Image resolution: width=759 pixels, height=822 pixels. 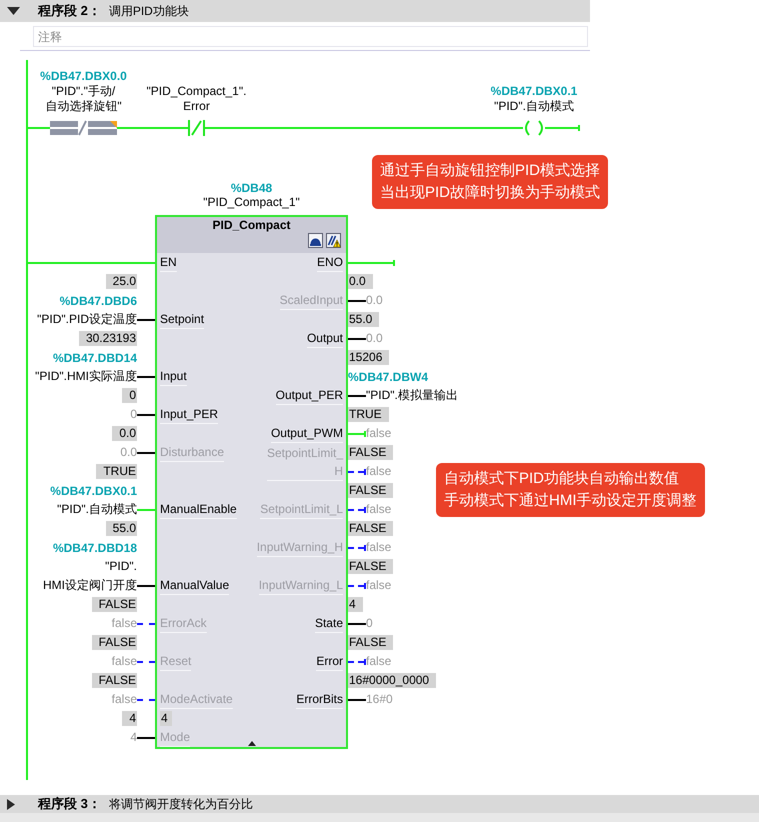 I want to click on operand-name: "PID"."手动/ 自动选择旋钮", so click(x=83, y=99).